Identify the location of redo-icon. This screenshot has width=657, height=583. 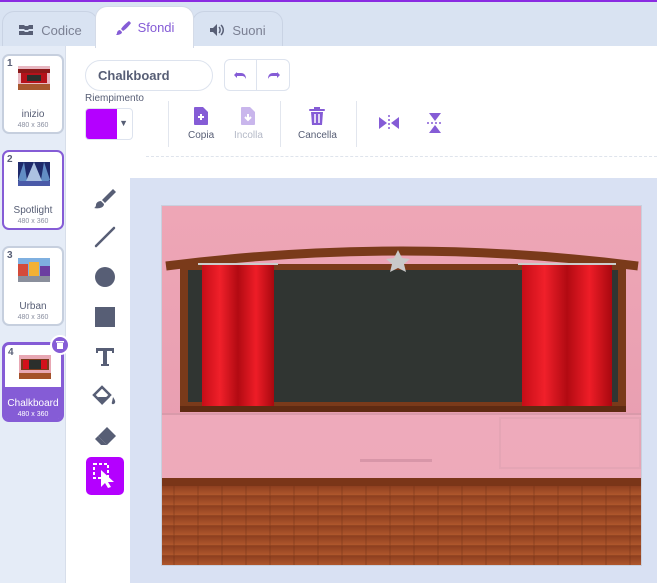
(274, 75).